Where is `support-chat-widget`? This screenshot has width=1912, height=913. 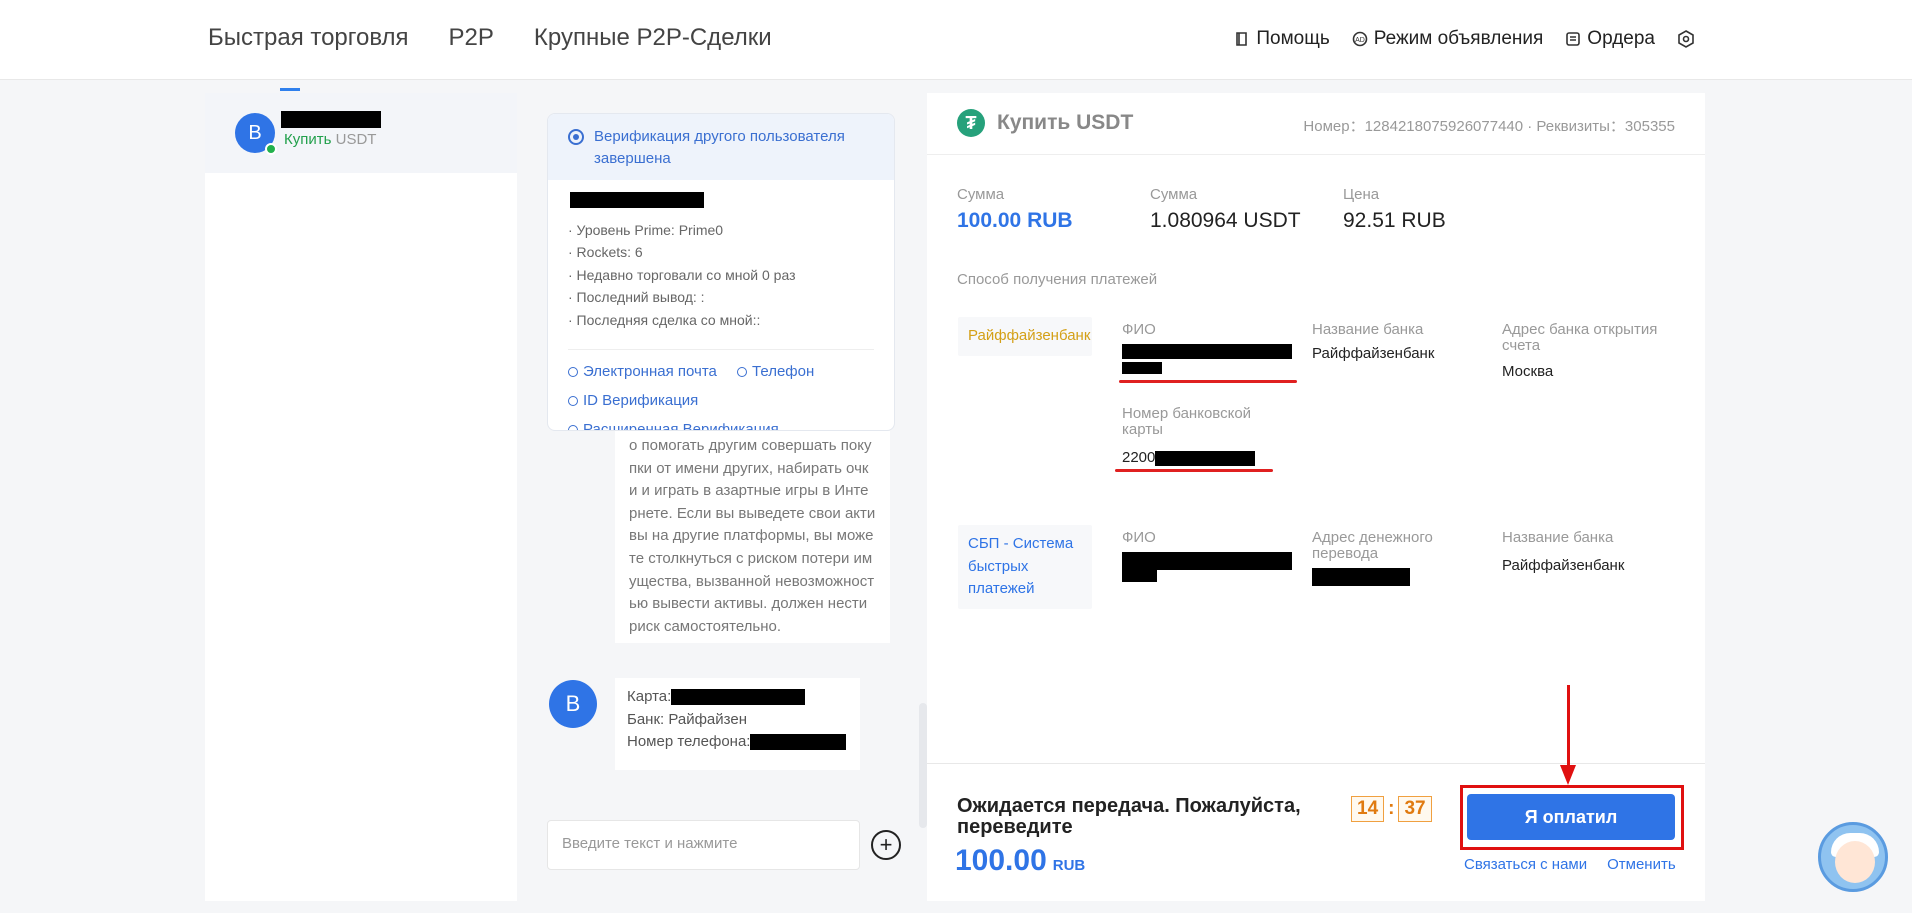
support-chat-widget is located at coordinates (1853, 857).